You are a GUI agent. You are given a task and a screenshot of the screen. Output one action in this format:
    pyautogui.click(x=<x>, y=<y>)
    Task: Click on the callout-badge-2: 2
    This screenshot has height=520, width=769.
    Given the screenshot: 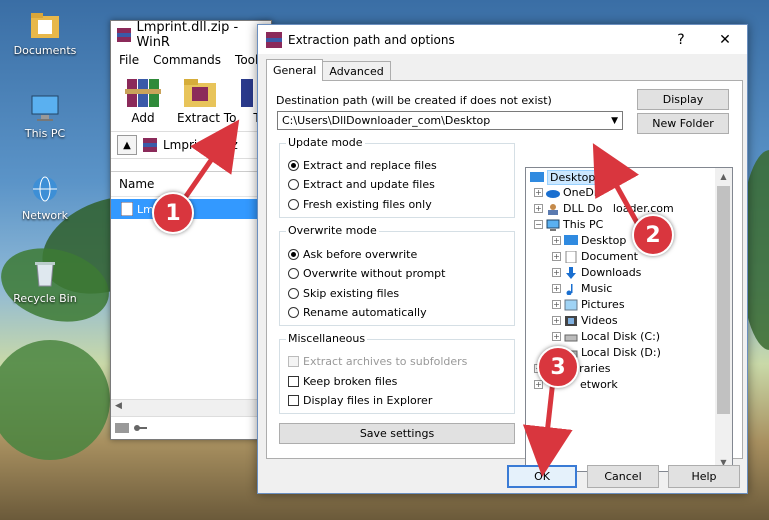 What is the action you would take?
    pyautogui.click(x=653, y=235)
    